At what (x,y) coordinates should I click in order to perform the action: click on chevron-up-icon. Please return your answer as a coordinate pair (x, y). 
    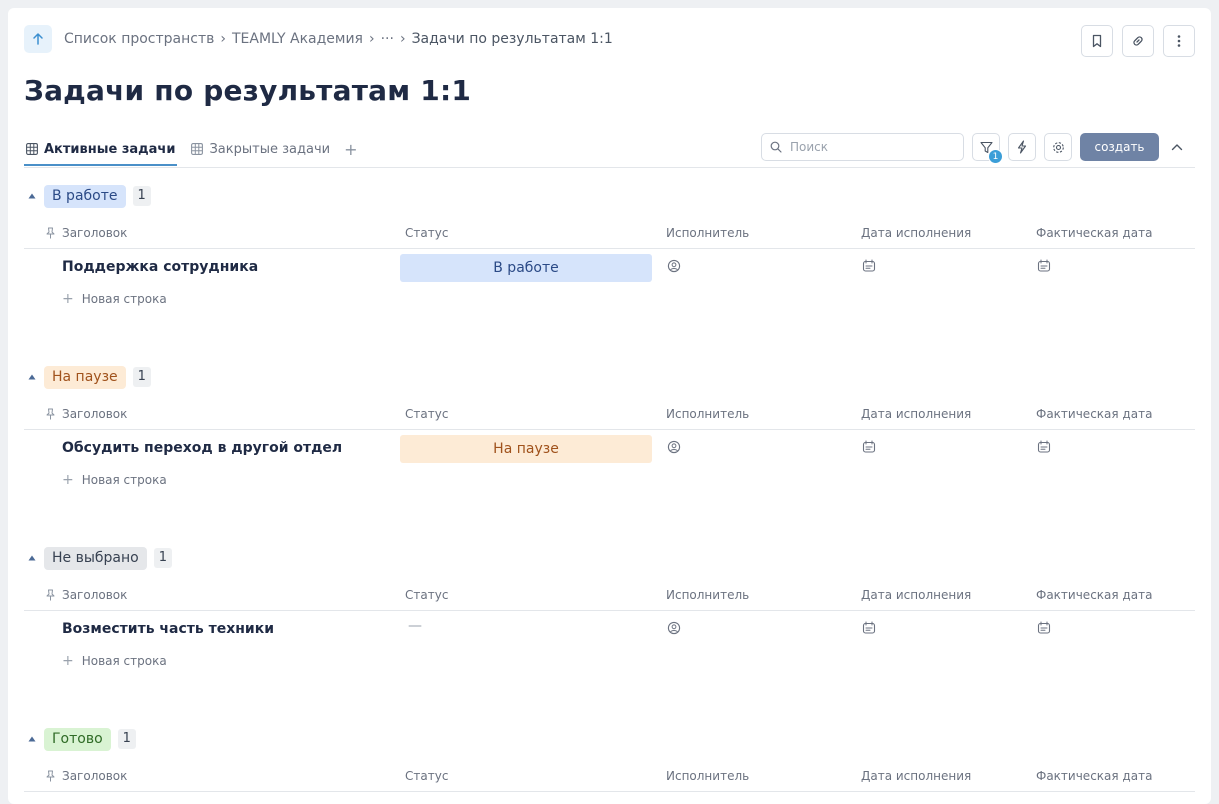
    Looking at the image, I should click on (1177, 147).